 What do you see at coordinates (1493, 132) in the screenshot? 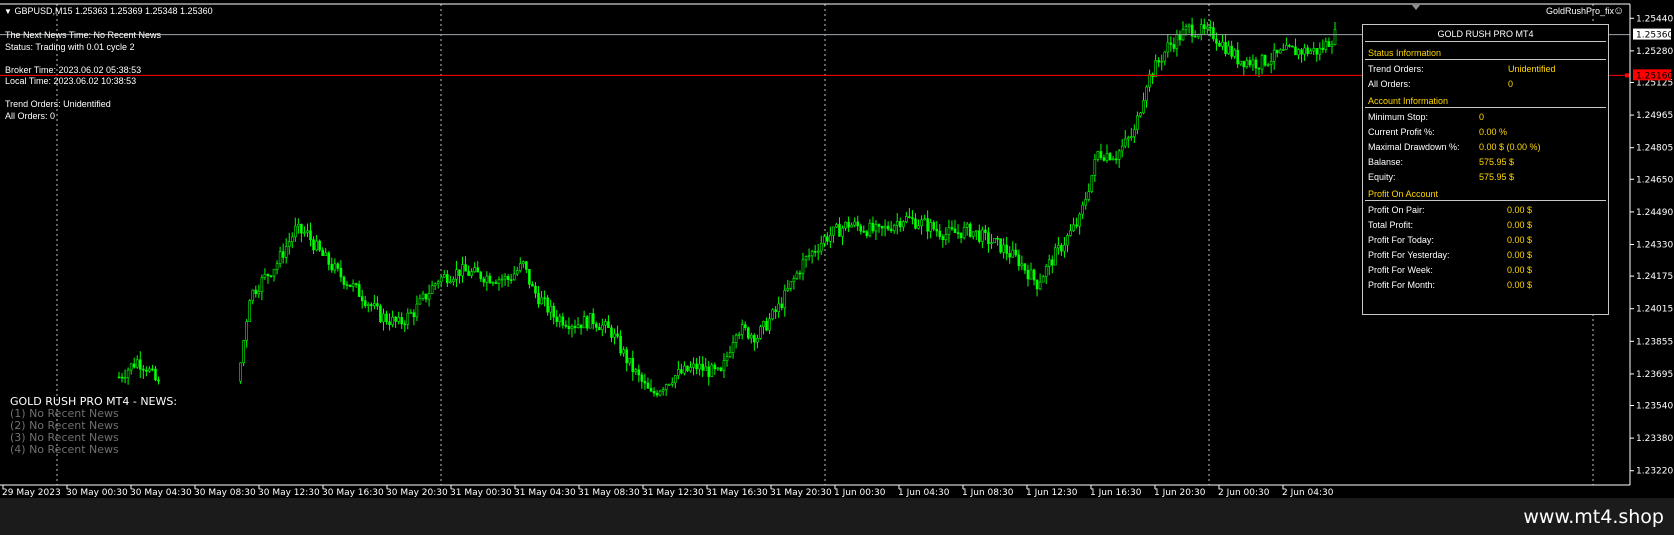
I see `row-value: 0.00 %` at bounding box center [1493, 132].